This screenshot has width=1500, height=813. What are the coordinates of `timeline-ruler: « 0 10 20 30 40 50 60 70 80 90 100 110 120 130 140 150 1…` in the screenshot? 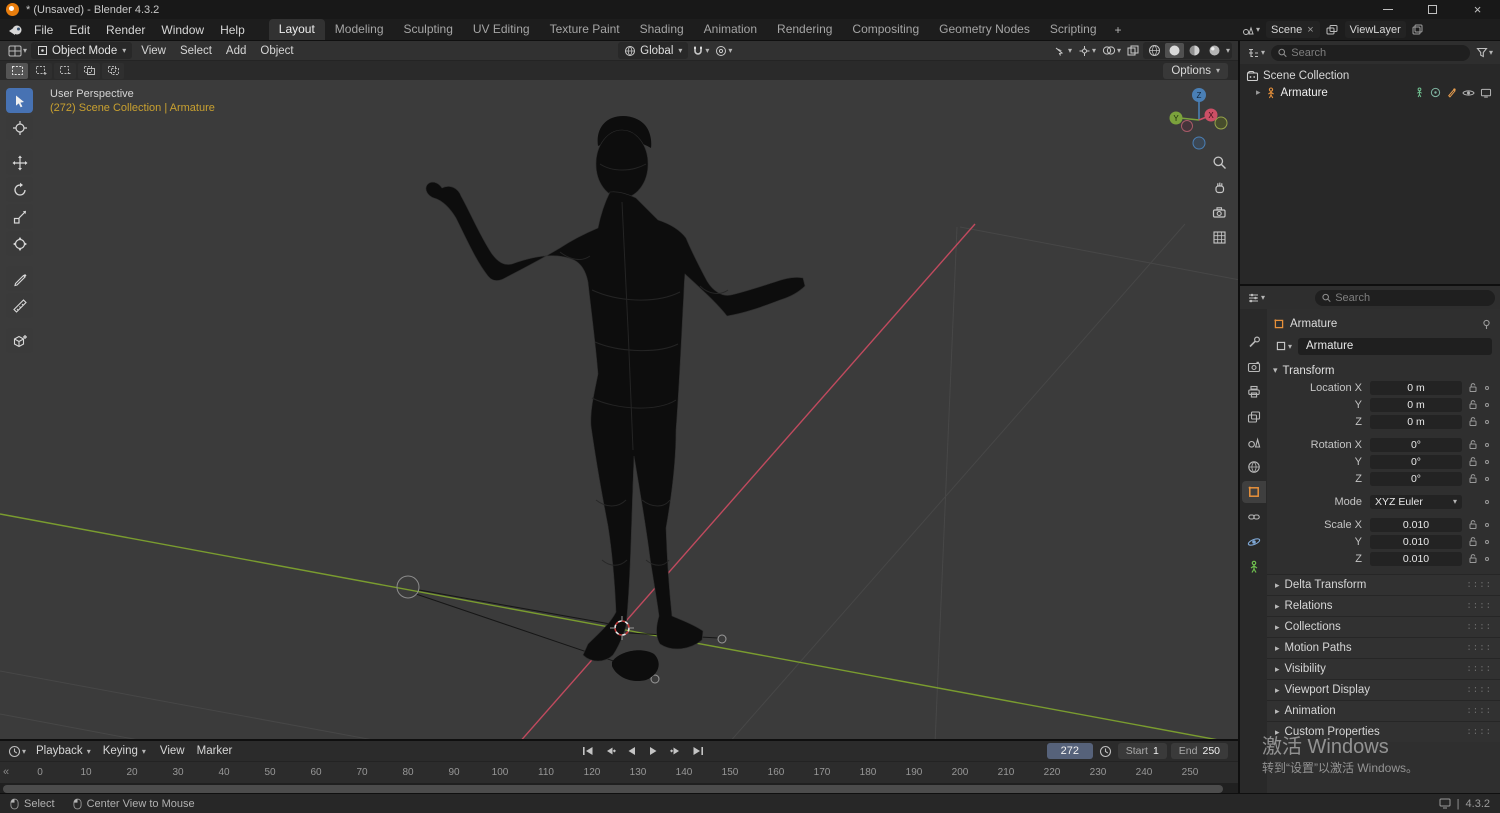 It's located at (619, 772).